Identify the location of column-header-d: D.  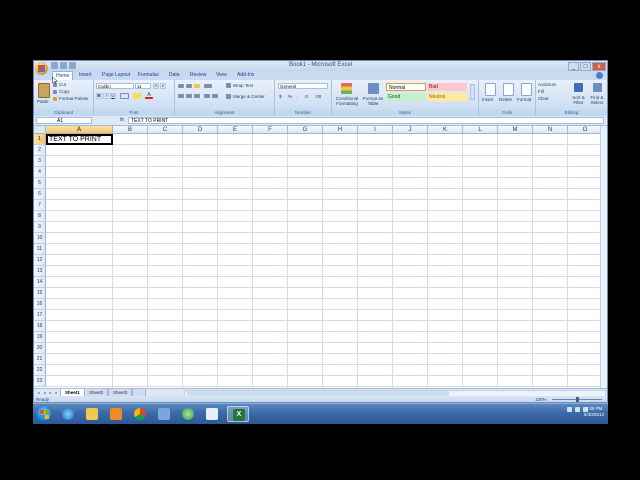
(200, 130).